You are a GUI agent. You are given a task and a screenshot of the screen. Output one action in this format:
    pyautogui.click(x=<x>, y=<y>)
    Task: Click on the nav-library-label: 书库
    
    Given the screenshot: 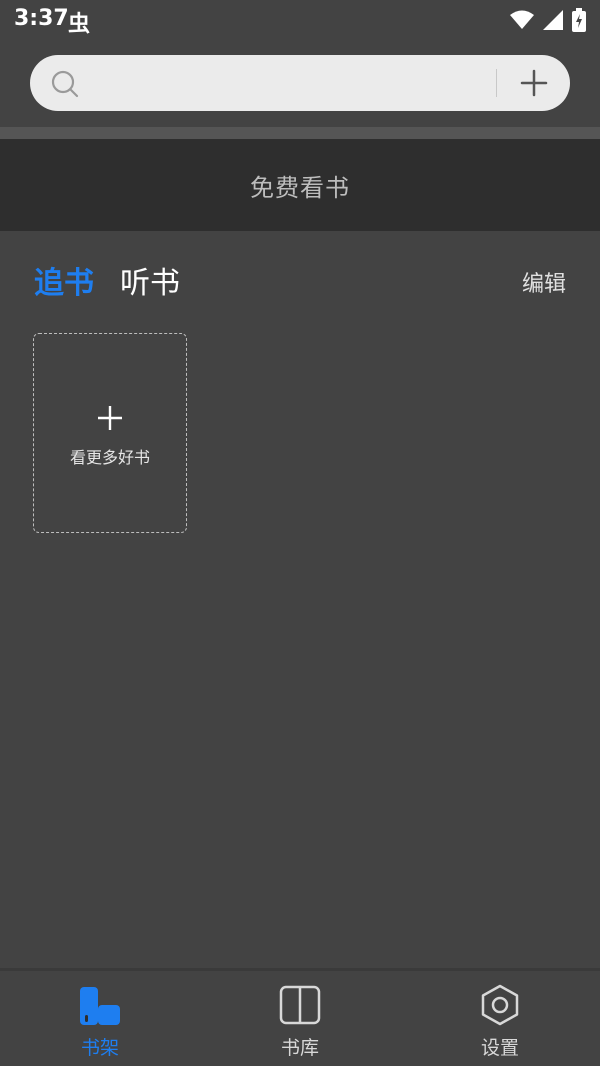 What is the action you would take?
    pyautogui.click(x=299, y=1048)
    